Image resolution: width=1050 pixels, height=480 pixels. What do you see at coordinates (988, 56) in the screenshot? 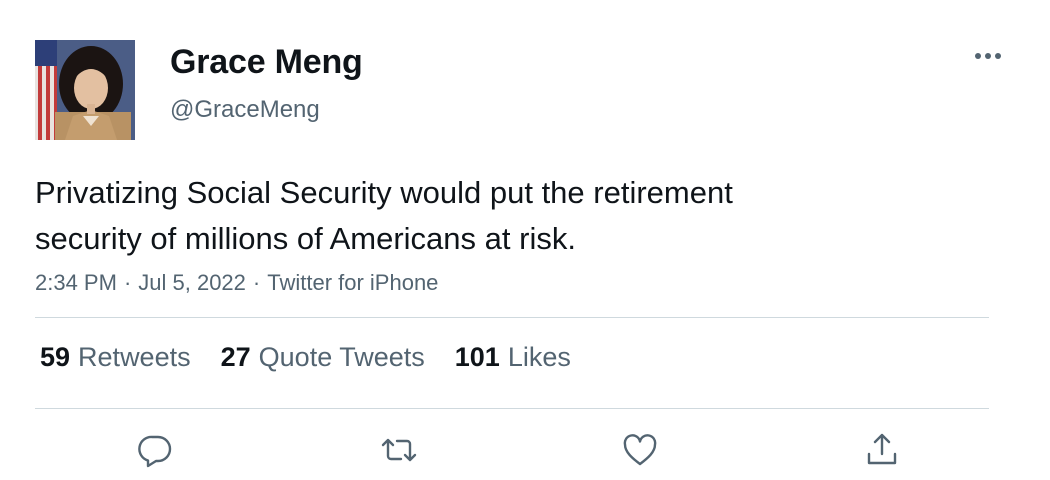
I see `more-horizontal-icon` at bounding box center [988, 56].